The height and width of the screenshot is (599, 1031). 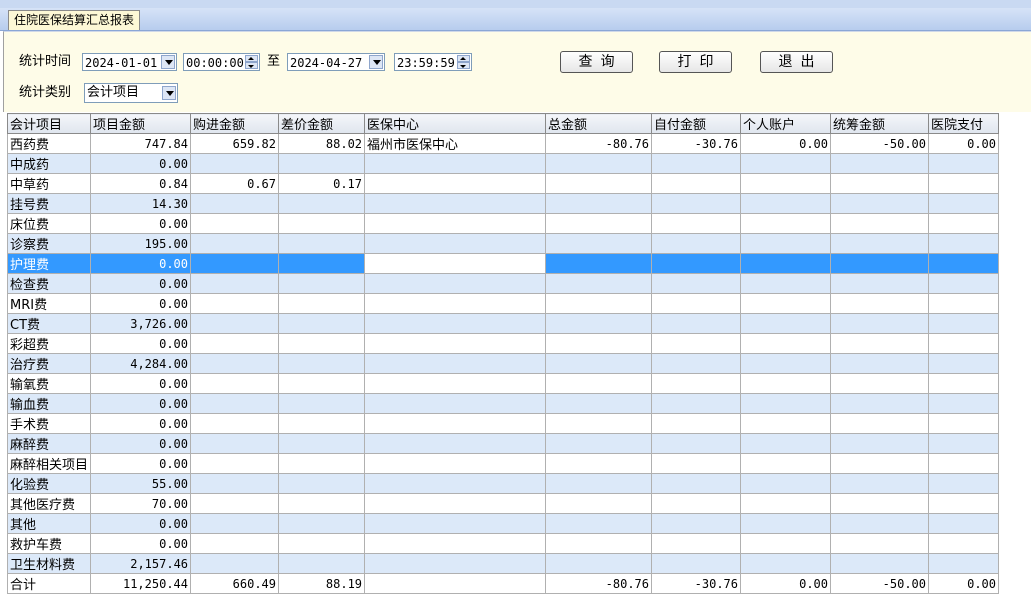 I want to click on table-cell: 输血费, so click(x=49, y=403).